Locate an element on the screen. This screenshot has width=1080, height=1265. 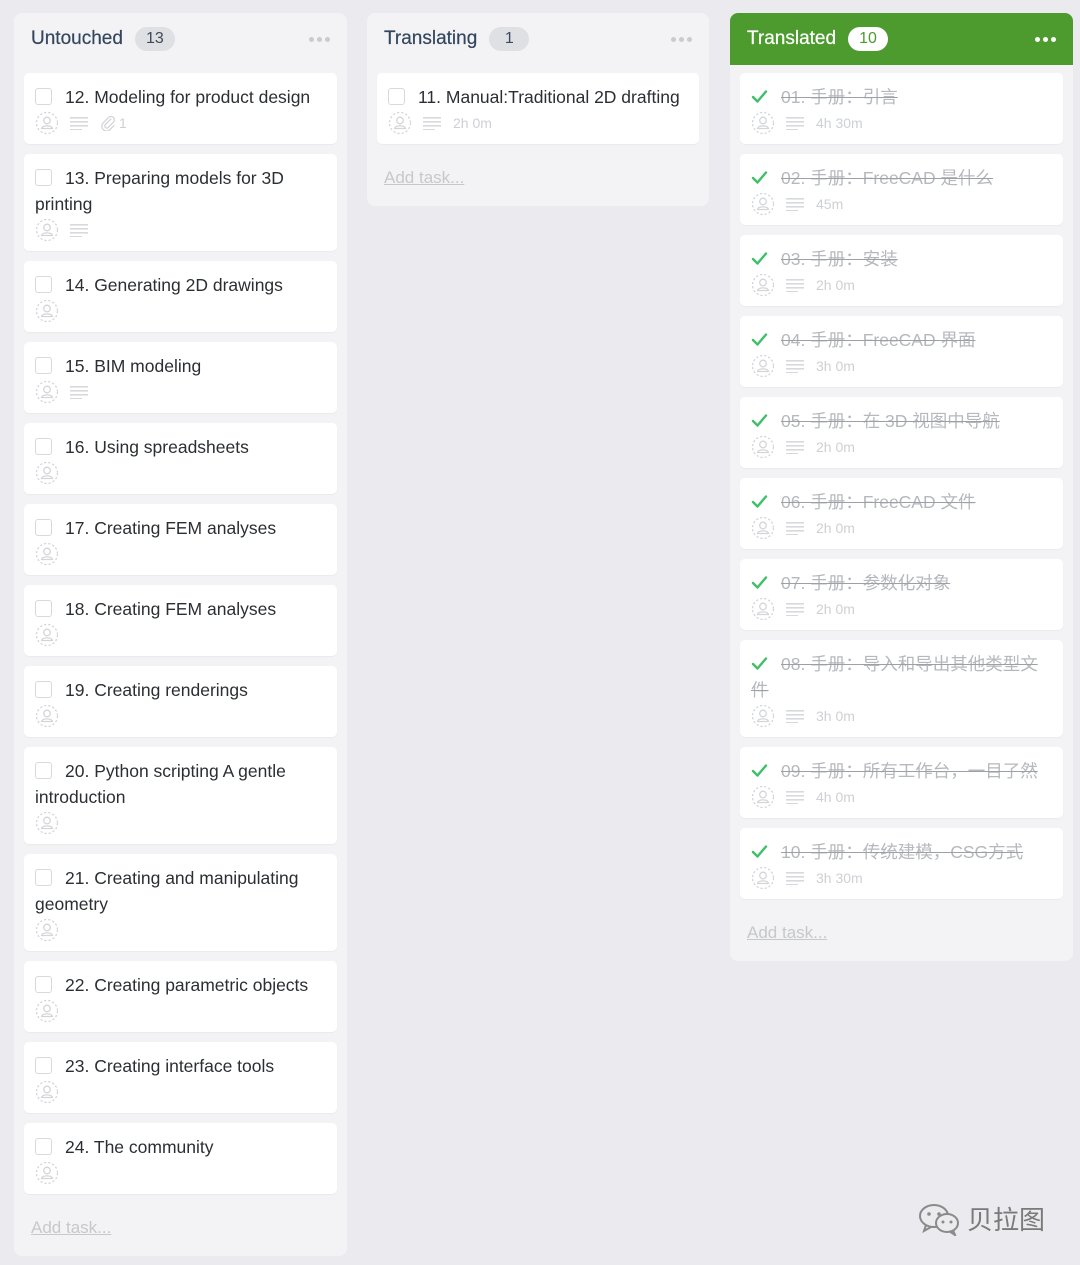
task-card: 23. Creating interface tools is located at coordinates (180, 1077).